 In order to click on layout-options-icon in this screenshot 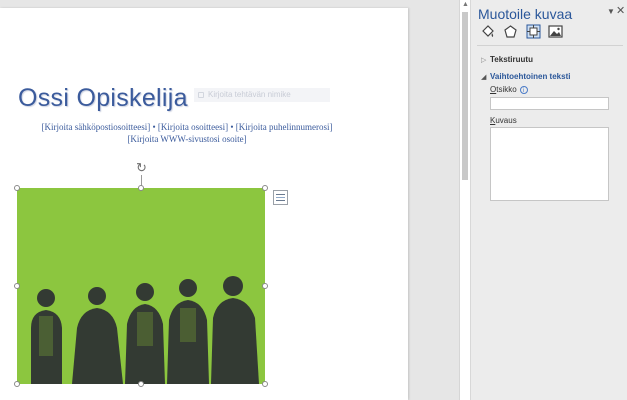, I will do `click(280, 197)`.